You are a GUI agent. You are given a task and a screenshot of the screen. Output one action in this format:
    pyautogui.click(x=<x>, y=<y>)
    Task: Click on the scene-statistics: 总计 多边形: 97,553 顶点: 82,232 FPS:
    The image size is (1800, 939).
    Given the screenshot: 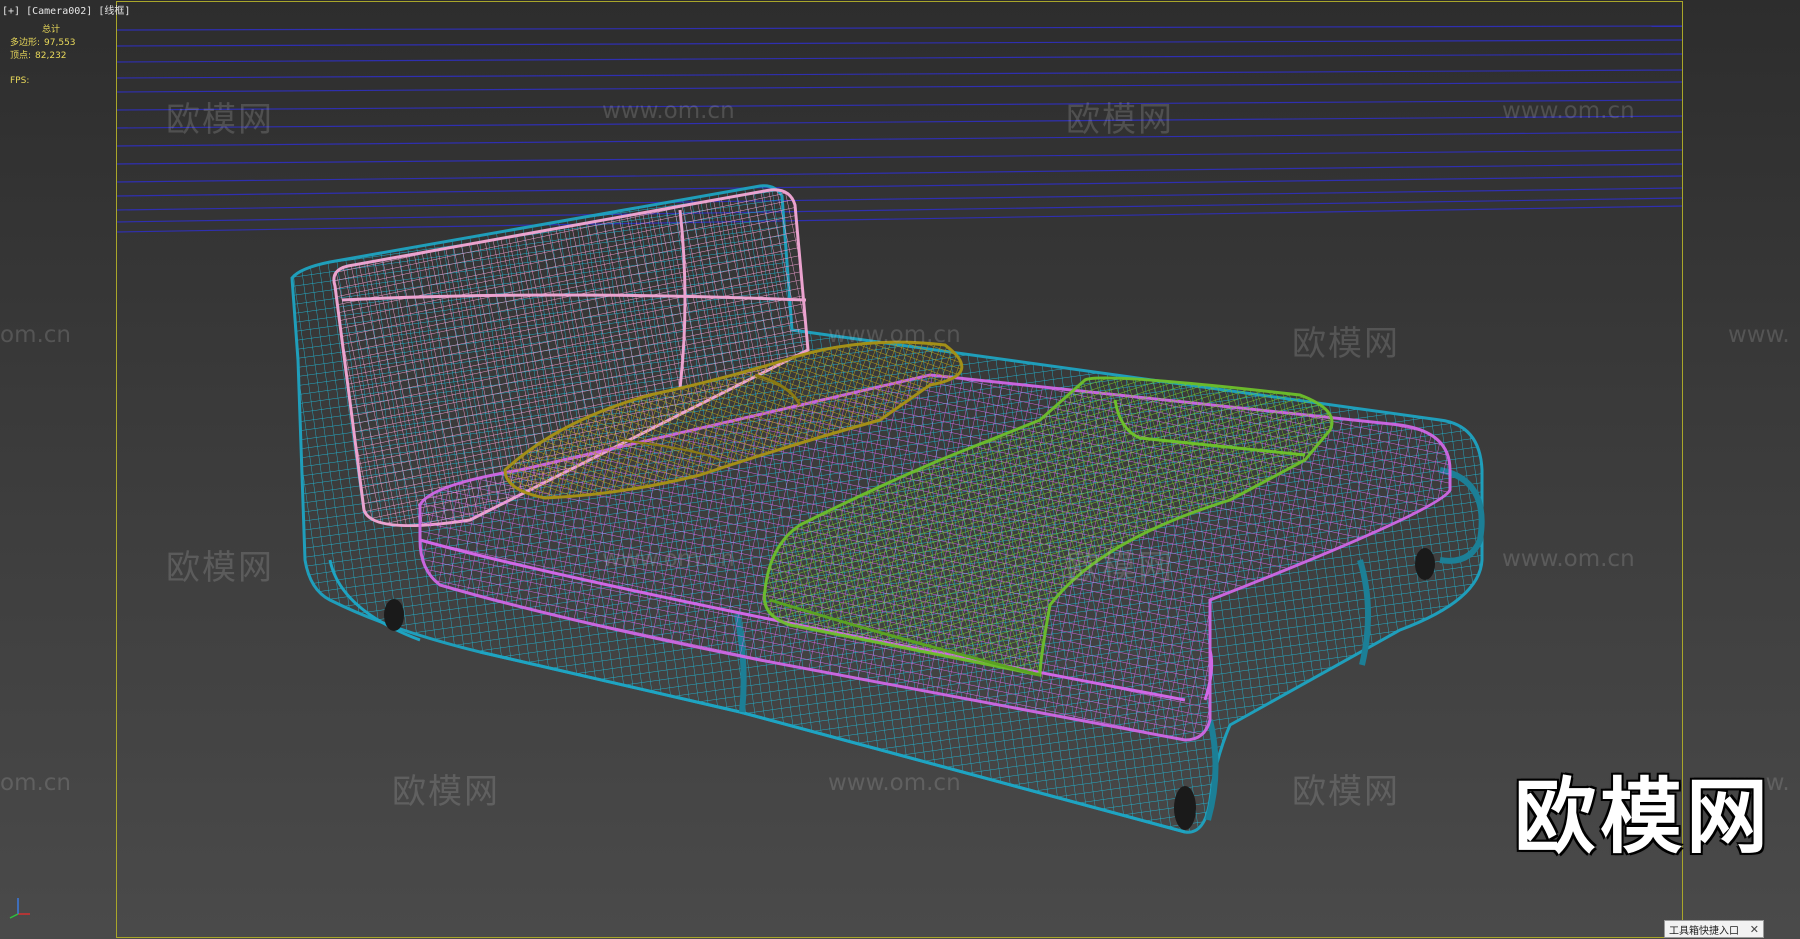 What is the action you would take?
    pyautogui.click(x=43, y=56)
    